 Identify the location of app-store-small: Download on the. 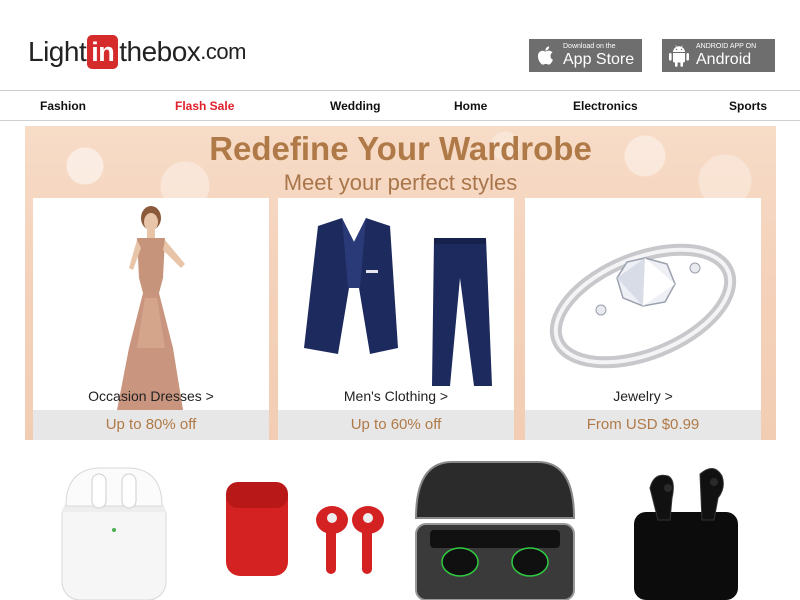
(589, 46).